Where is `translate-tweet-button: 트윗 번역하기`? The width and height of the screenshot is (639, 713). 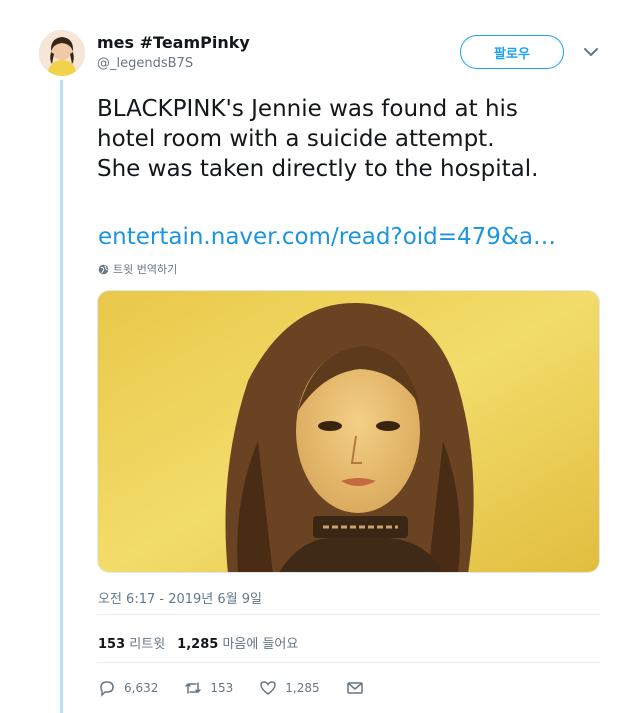
translate-tweet-button: 트윗 번역하기 is located at coordinates (137, 269).